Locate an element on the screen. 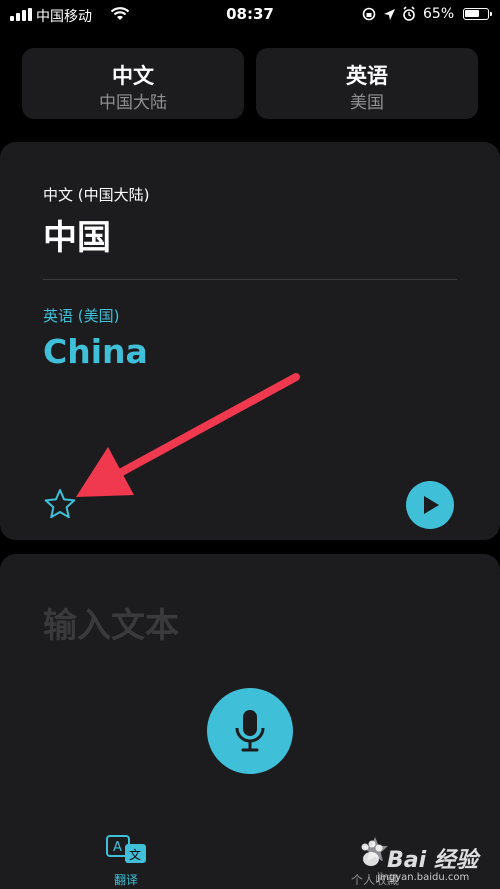 Image resolution: width=500 pixels, height=889 pixels. card-divider is located at coordinates (250, 279).